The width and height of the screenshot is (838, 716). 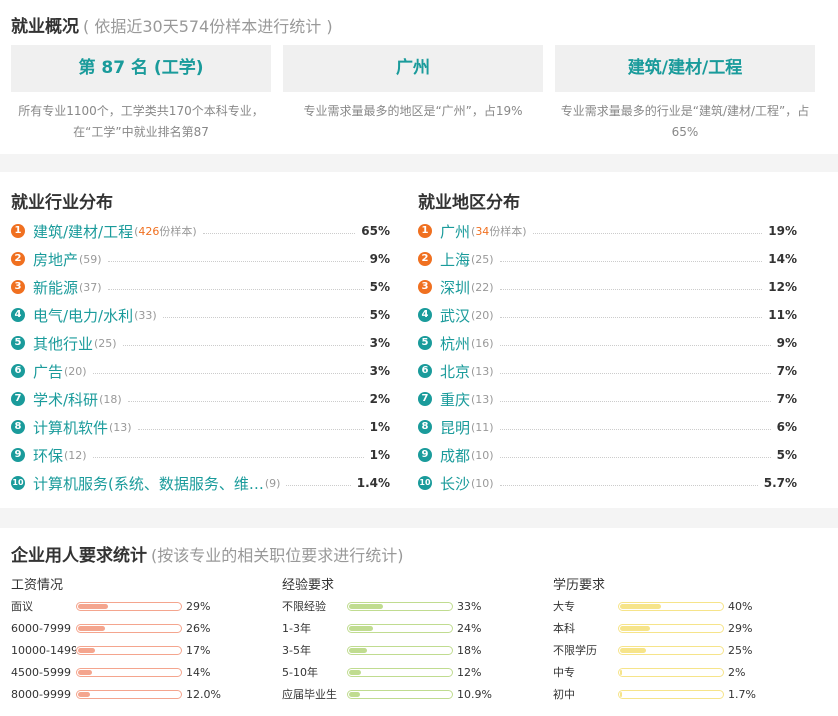 I want to click on top-industry-card: 建筑/建材/工程, so click(x=685, y=68).